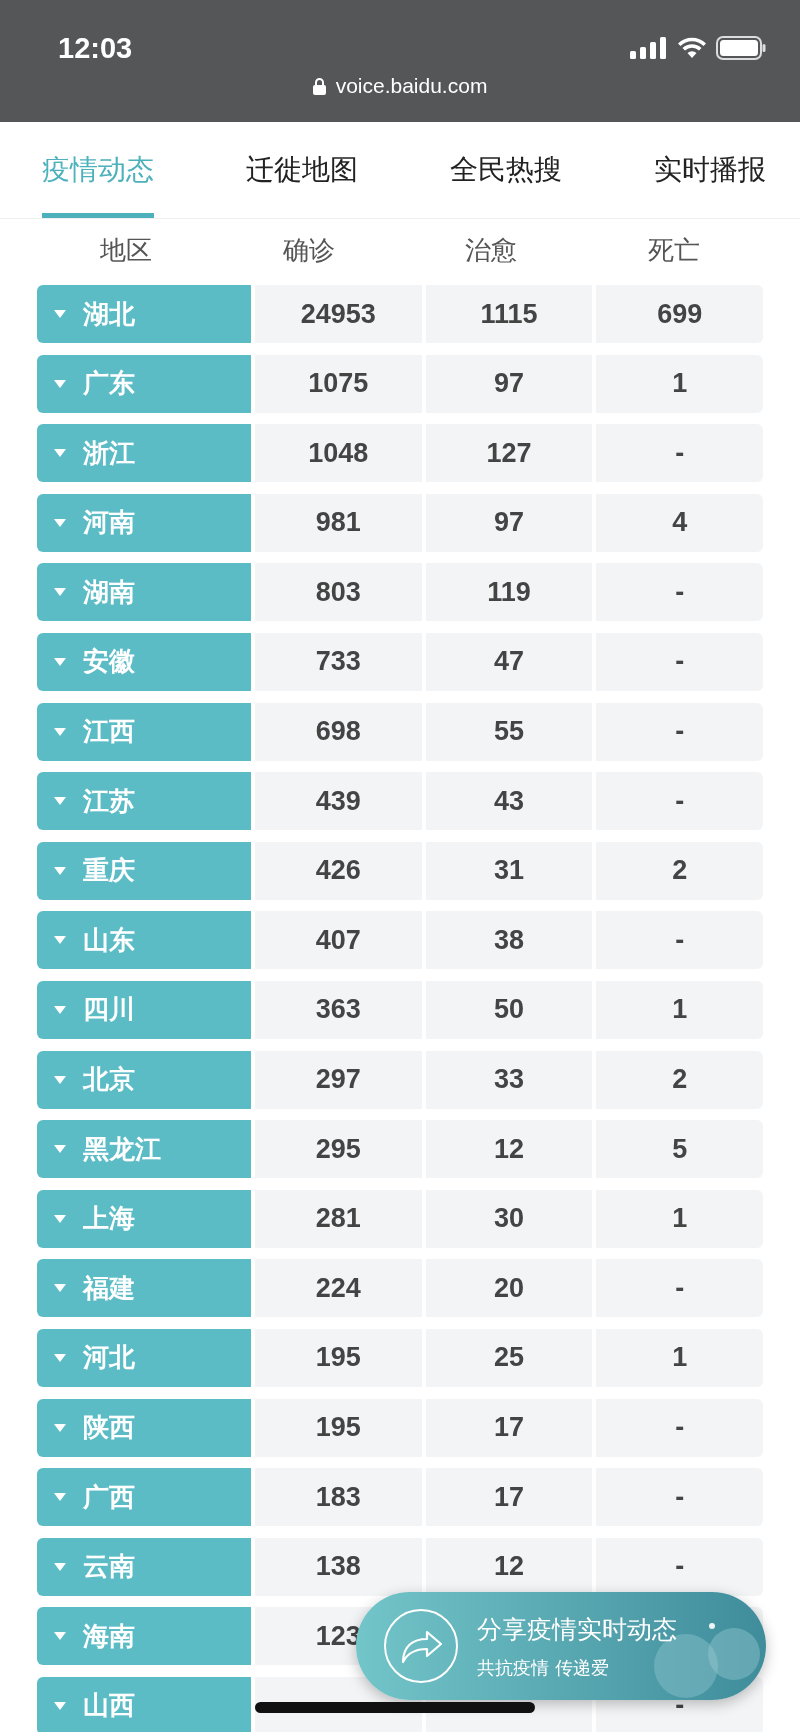  I want to click on table-cell: 55, so click(509, 731).